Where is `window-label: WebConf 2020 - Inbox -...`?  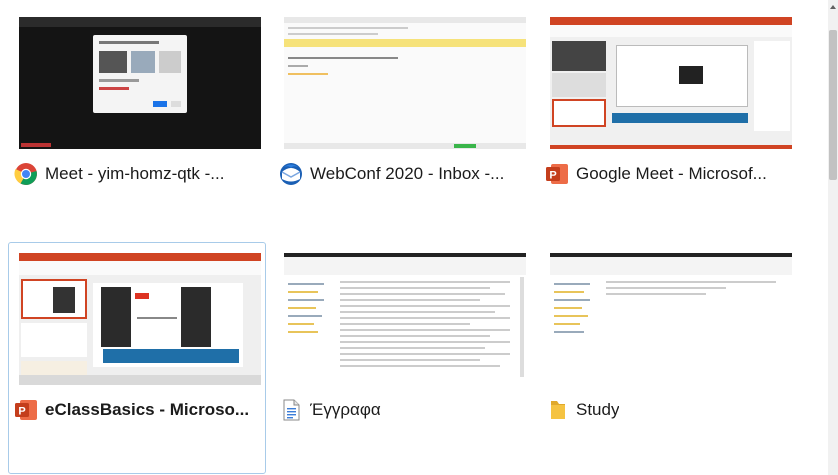 window-label: WebConf 2020 - Inbox -... is located at coordinates (403, 174).